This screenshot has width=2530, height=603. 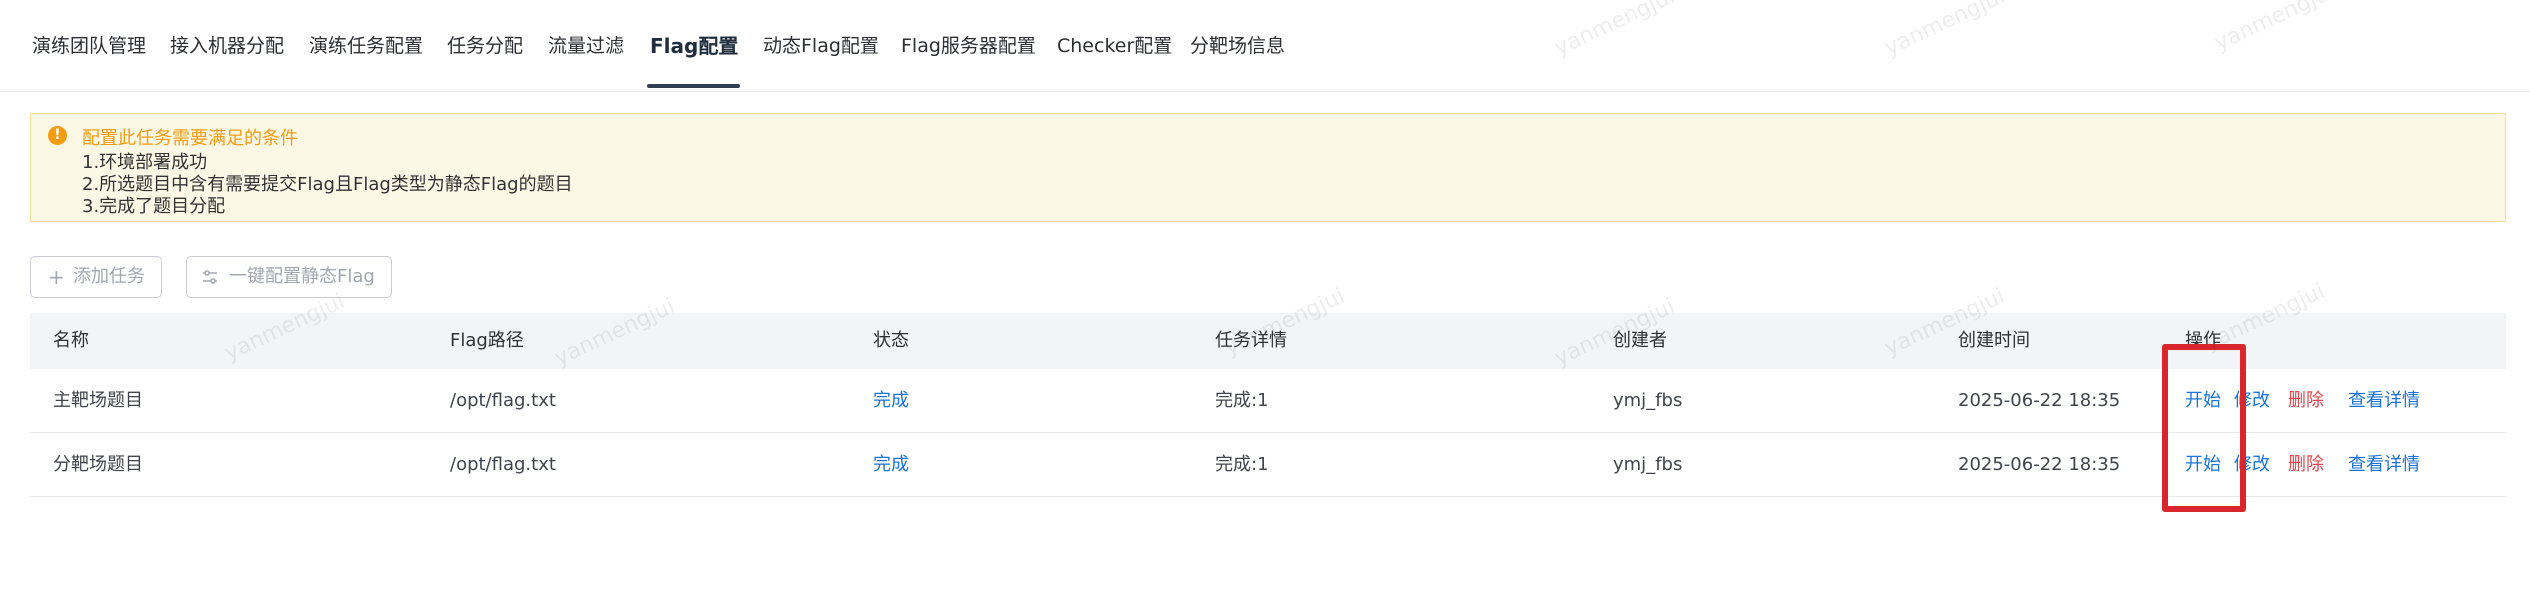 I want to click on column-header-name: 名称, so click(x=71, y=341).